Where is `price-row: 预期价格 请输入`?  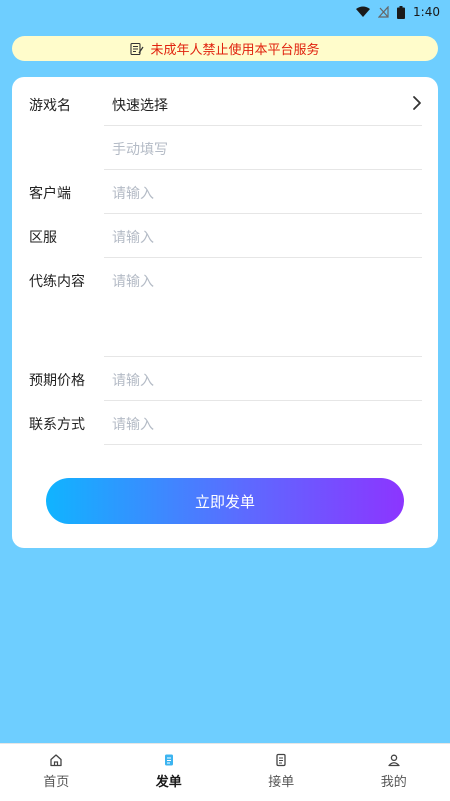 price-row: 预期价格 请输入 is located at coordinates (225, 378).